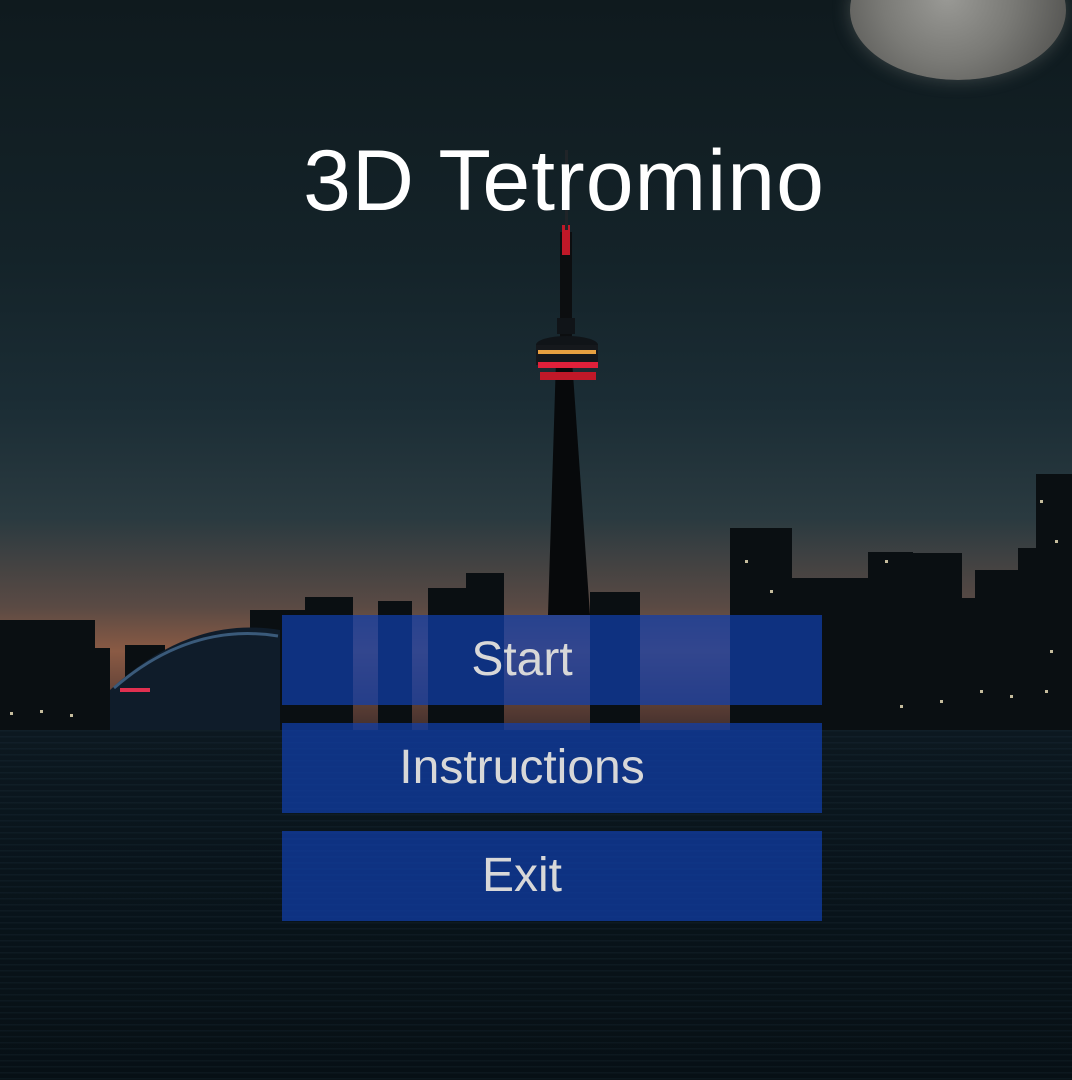  What do you see at coordinates (521, 875) in the screenshot?
I see `exit-button-label: Exit` at bounding box center [521, 875].